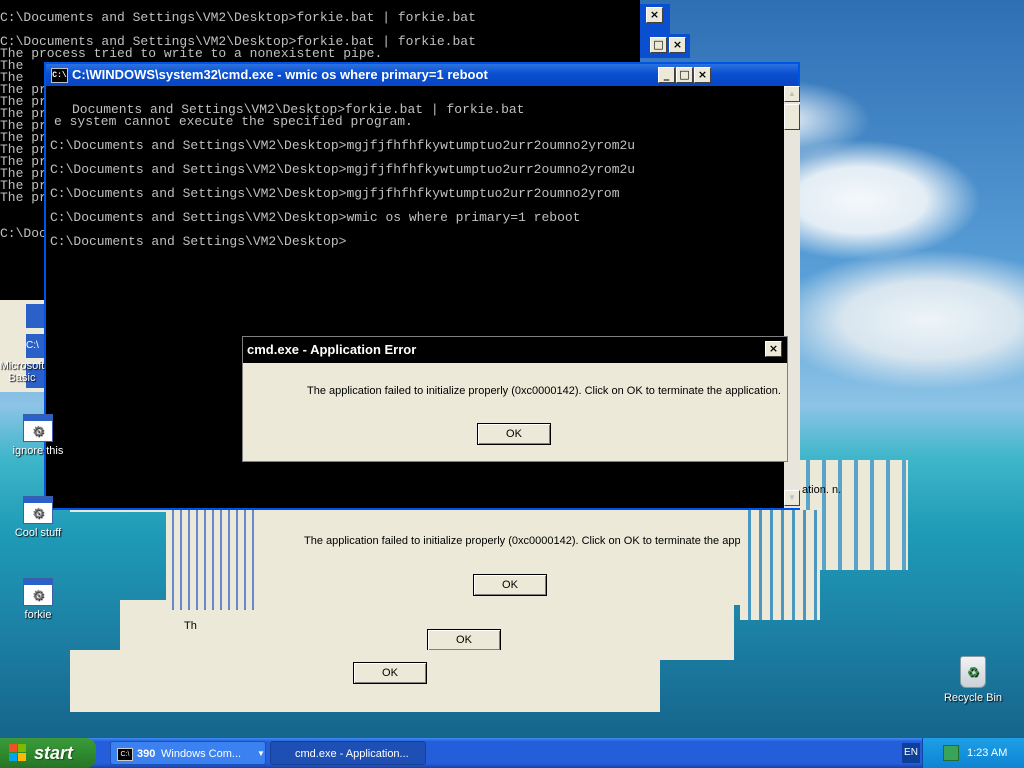 This screenshot has width=1024, height=768. I want to click on error-dialog-ghost: OK, so click(365, 681).